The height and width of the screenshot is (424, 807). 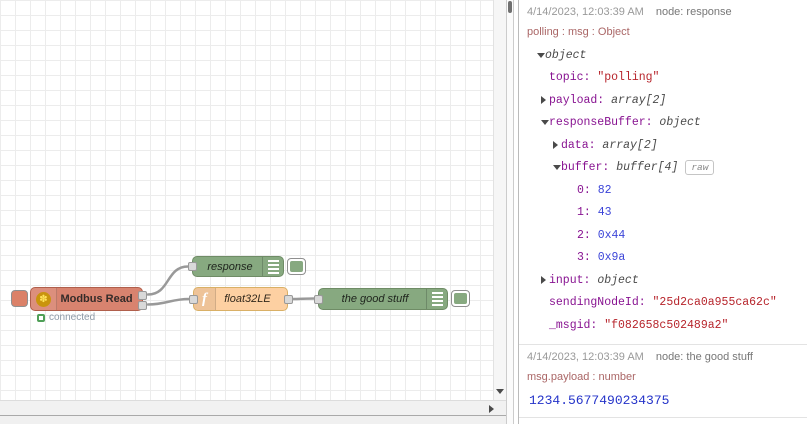 What do you see at coordinates (580, 100) in the screenshot?
I see `debug-key: payload:` at bounding box center [580, 100].